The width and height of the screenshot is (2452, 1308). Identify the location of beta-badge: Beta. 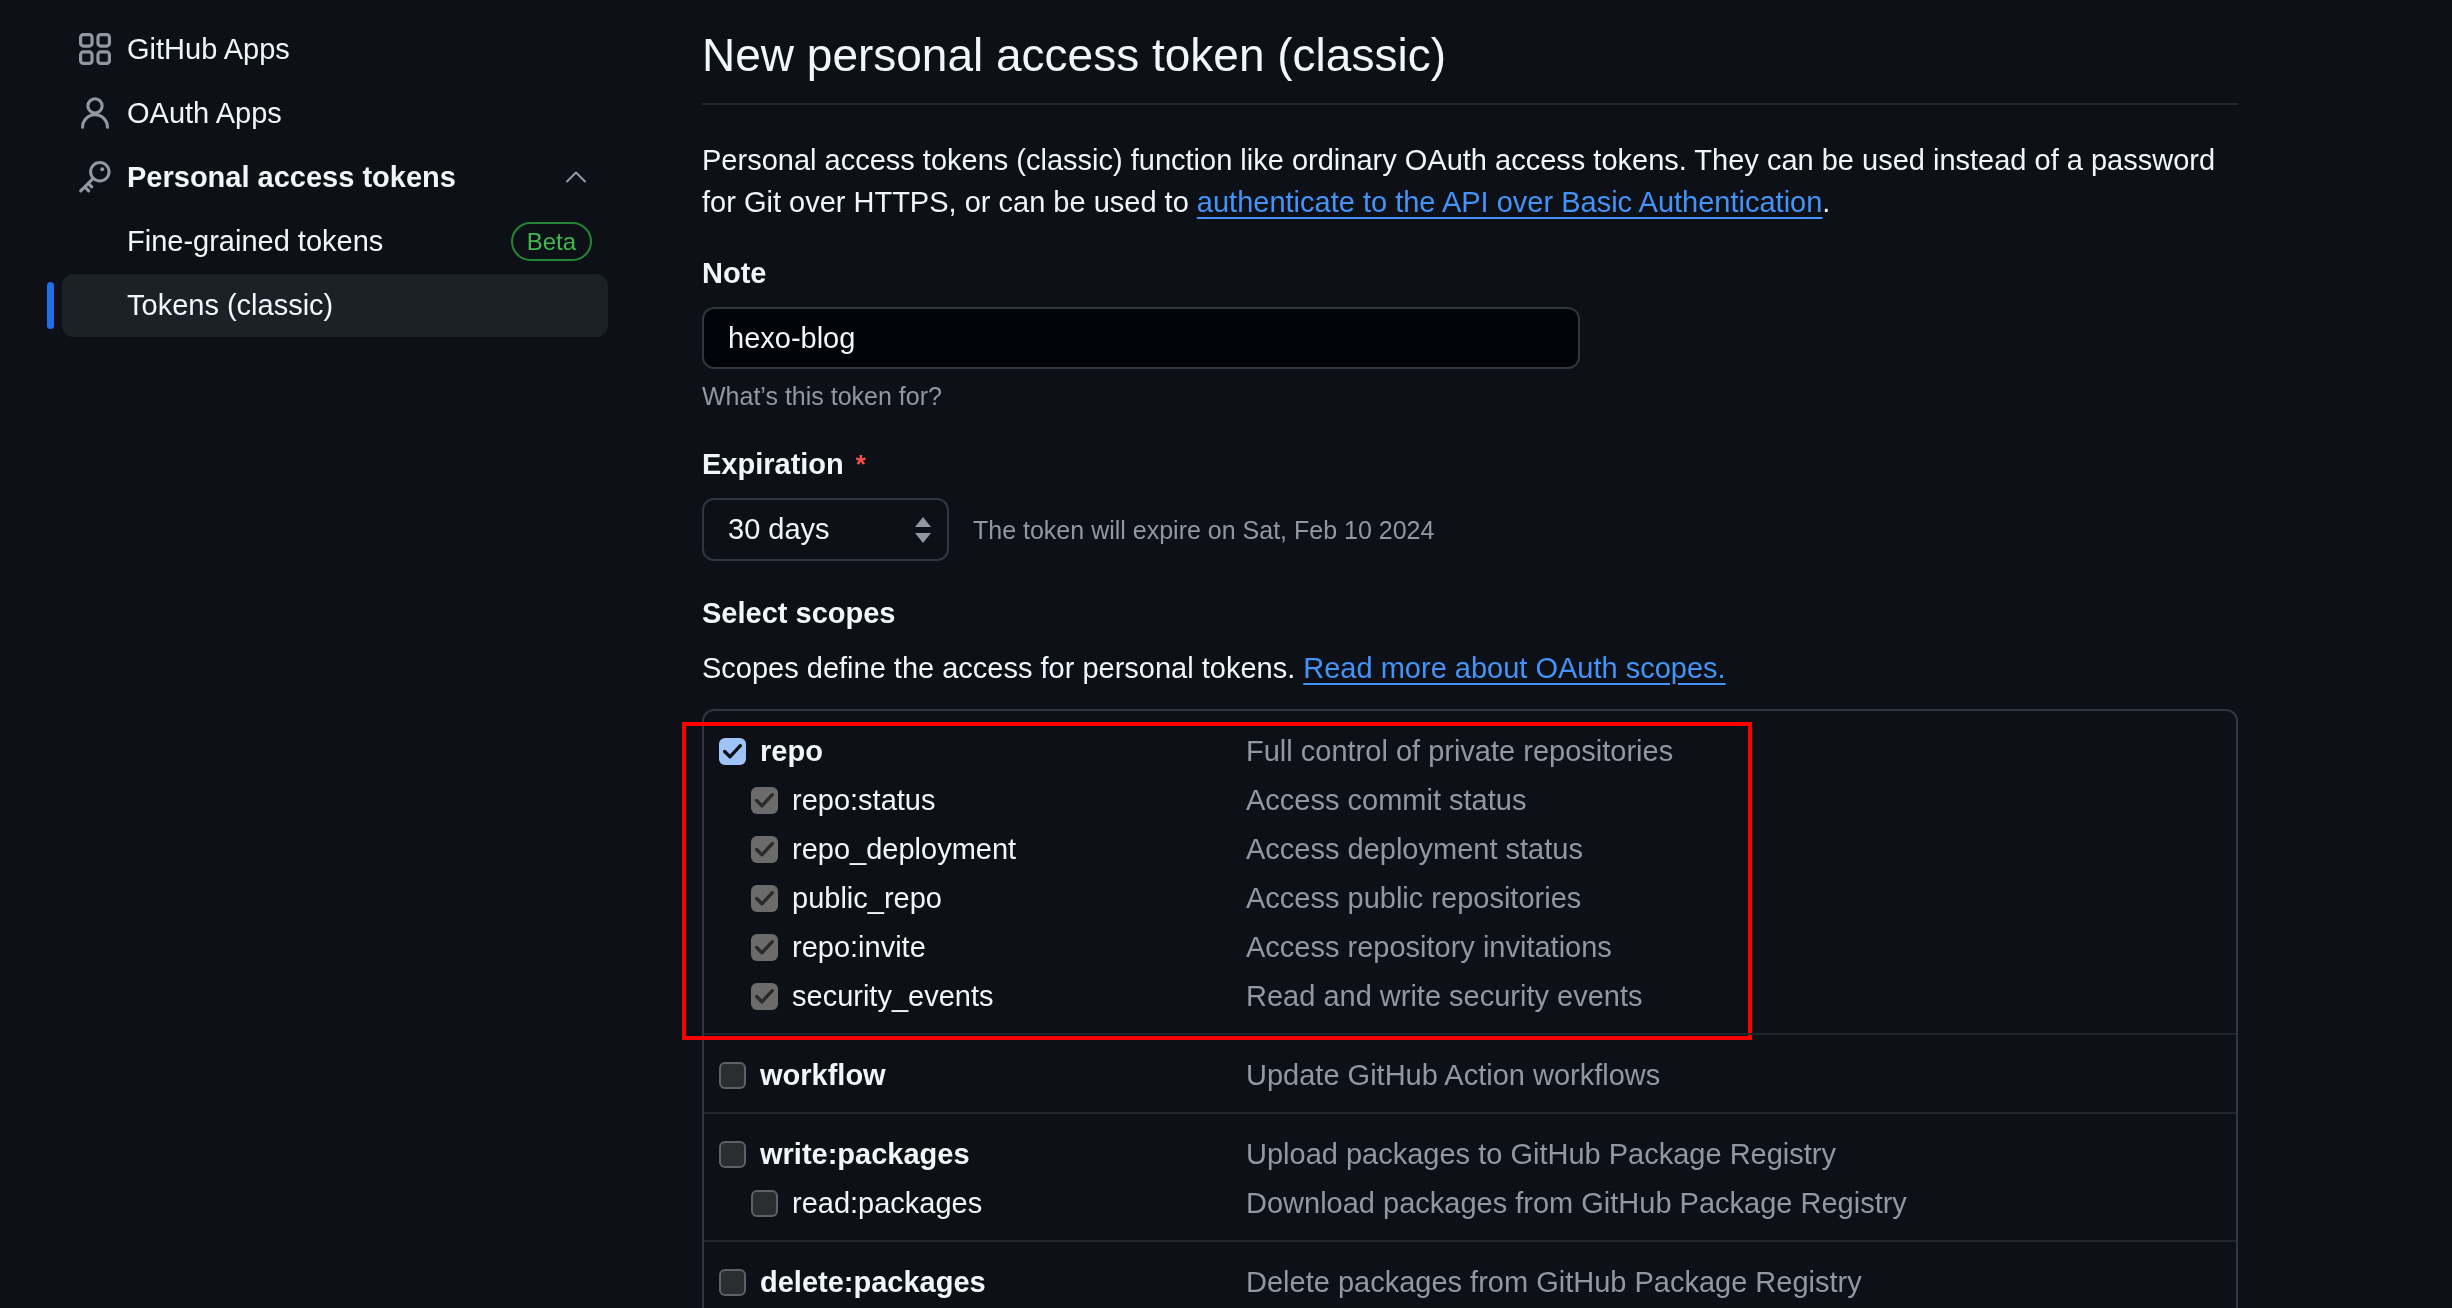
(551, 241).